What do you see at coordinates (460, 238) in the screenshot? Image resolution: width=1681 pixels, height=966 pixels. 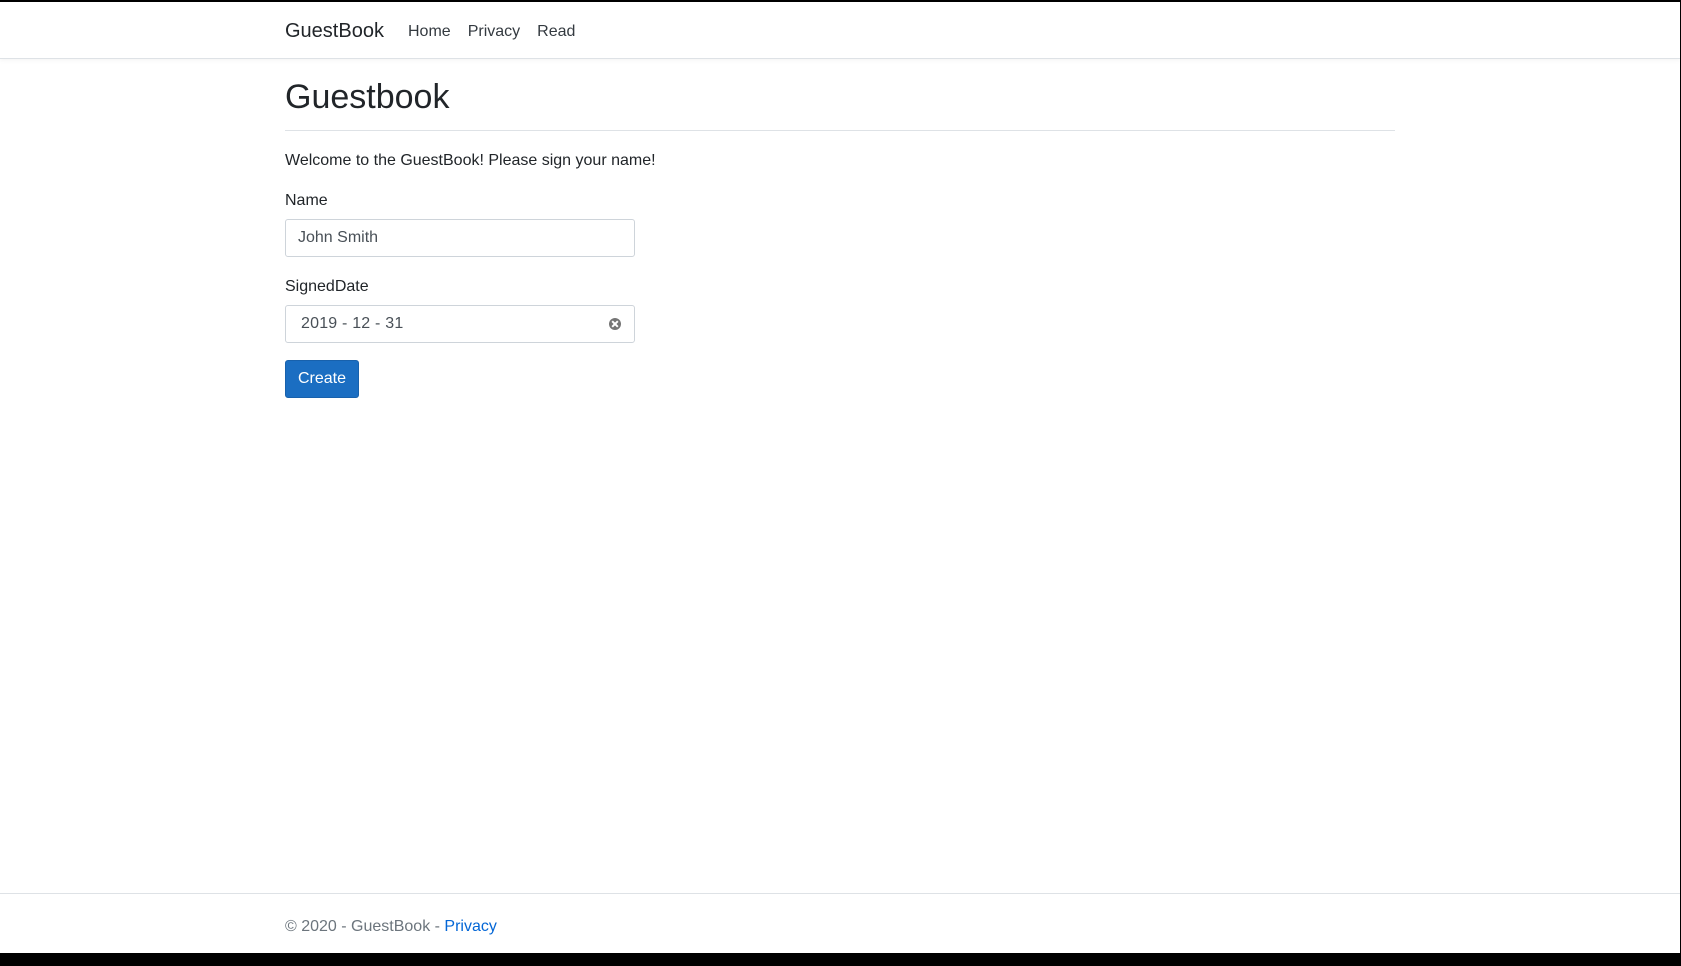 I see `name-input` at bounding box center [460, 238].